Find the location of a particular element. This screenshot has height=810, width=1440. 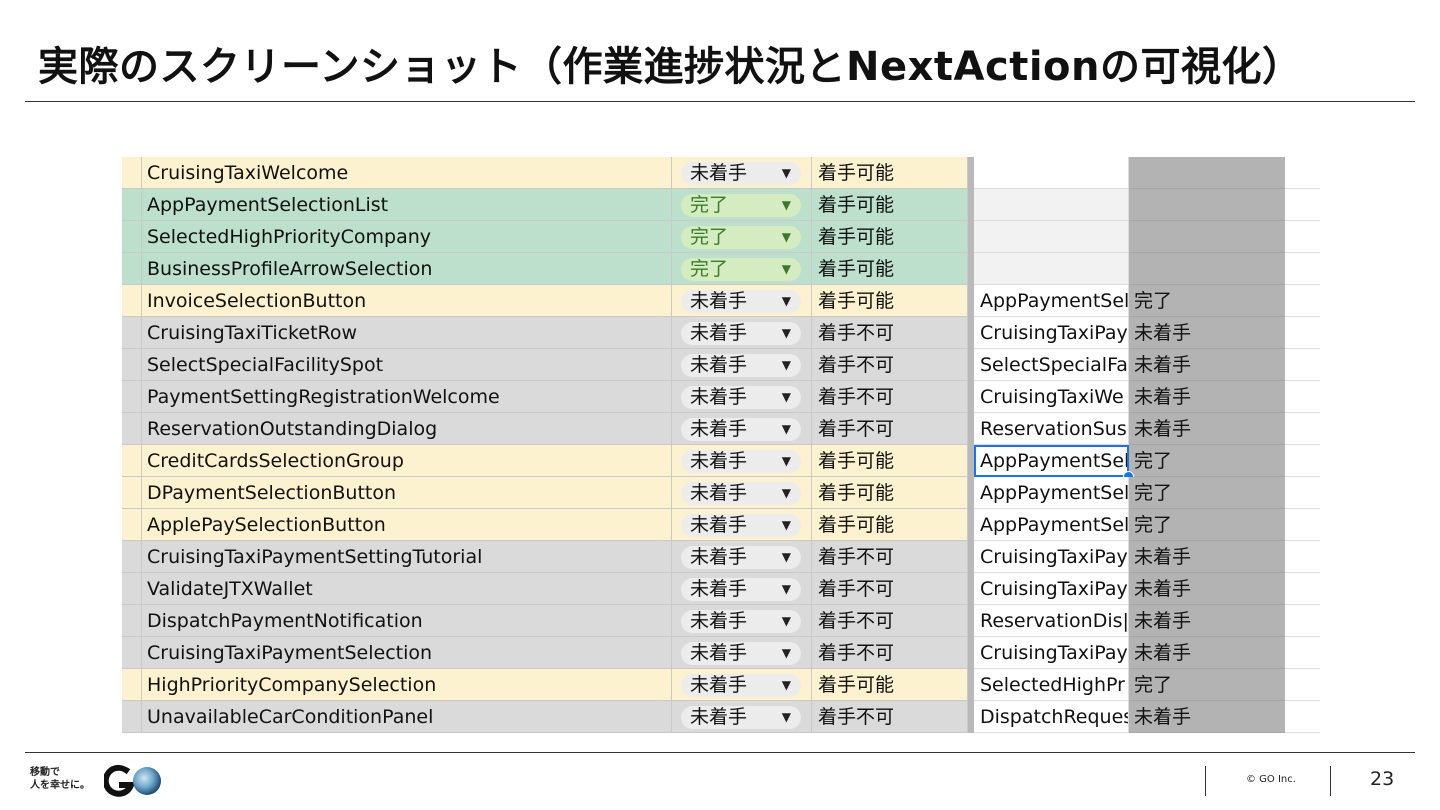

table-row: AppPaymentSelectionList 完了 ▼ 着手可能 is located at coordinates (721, 205).